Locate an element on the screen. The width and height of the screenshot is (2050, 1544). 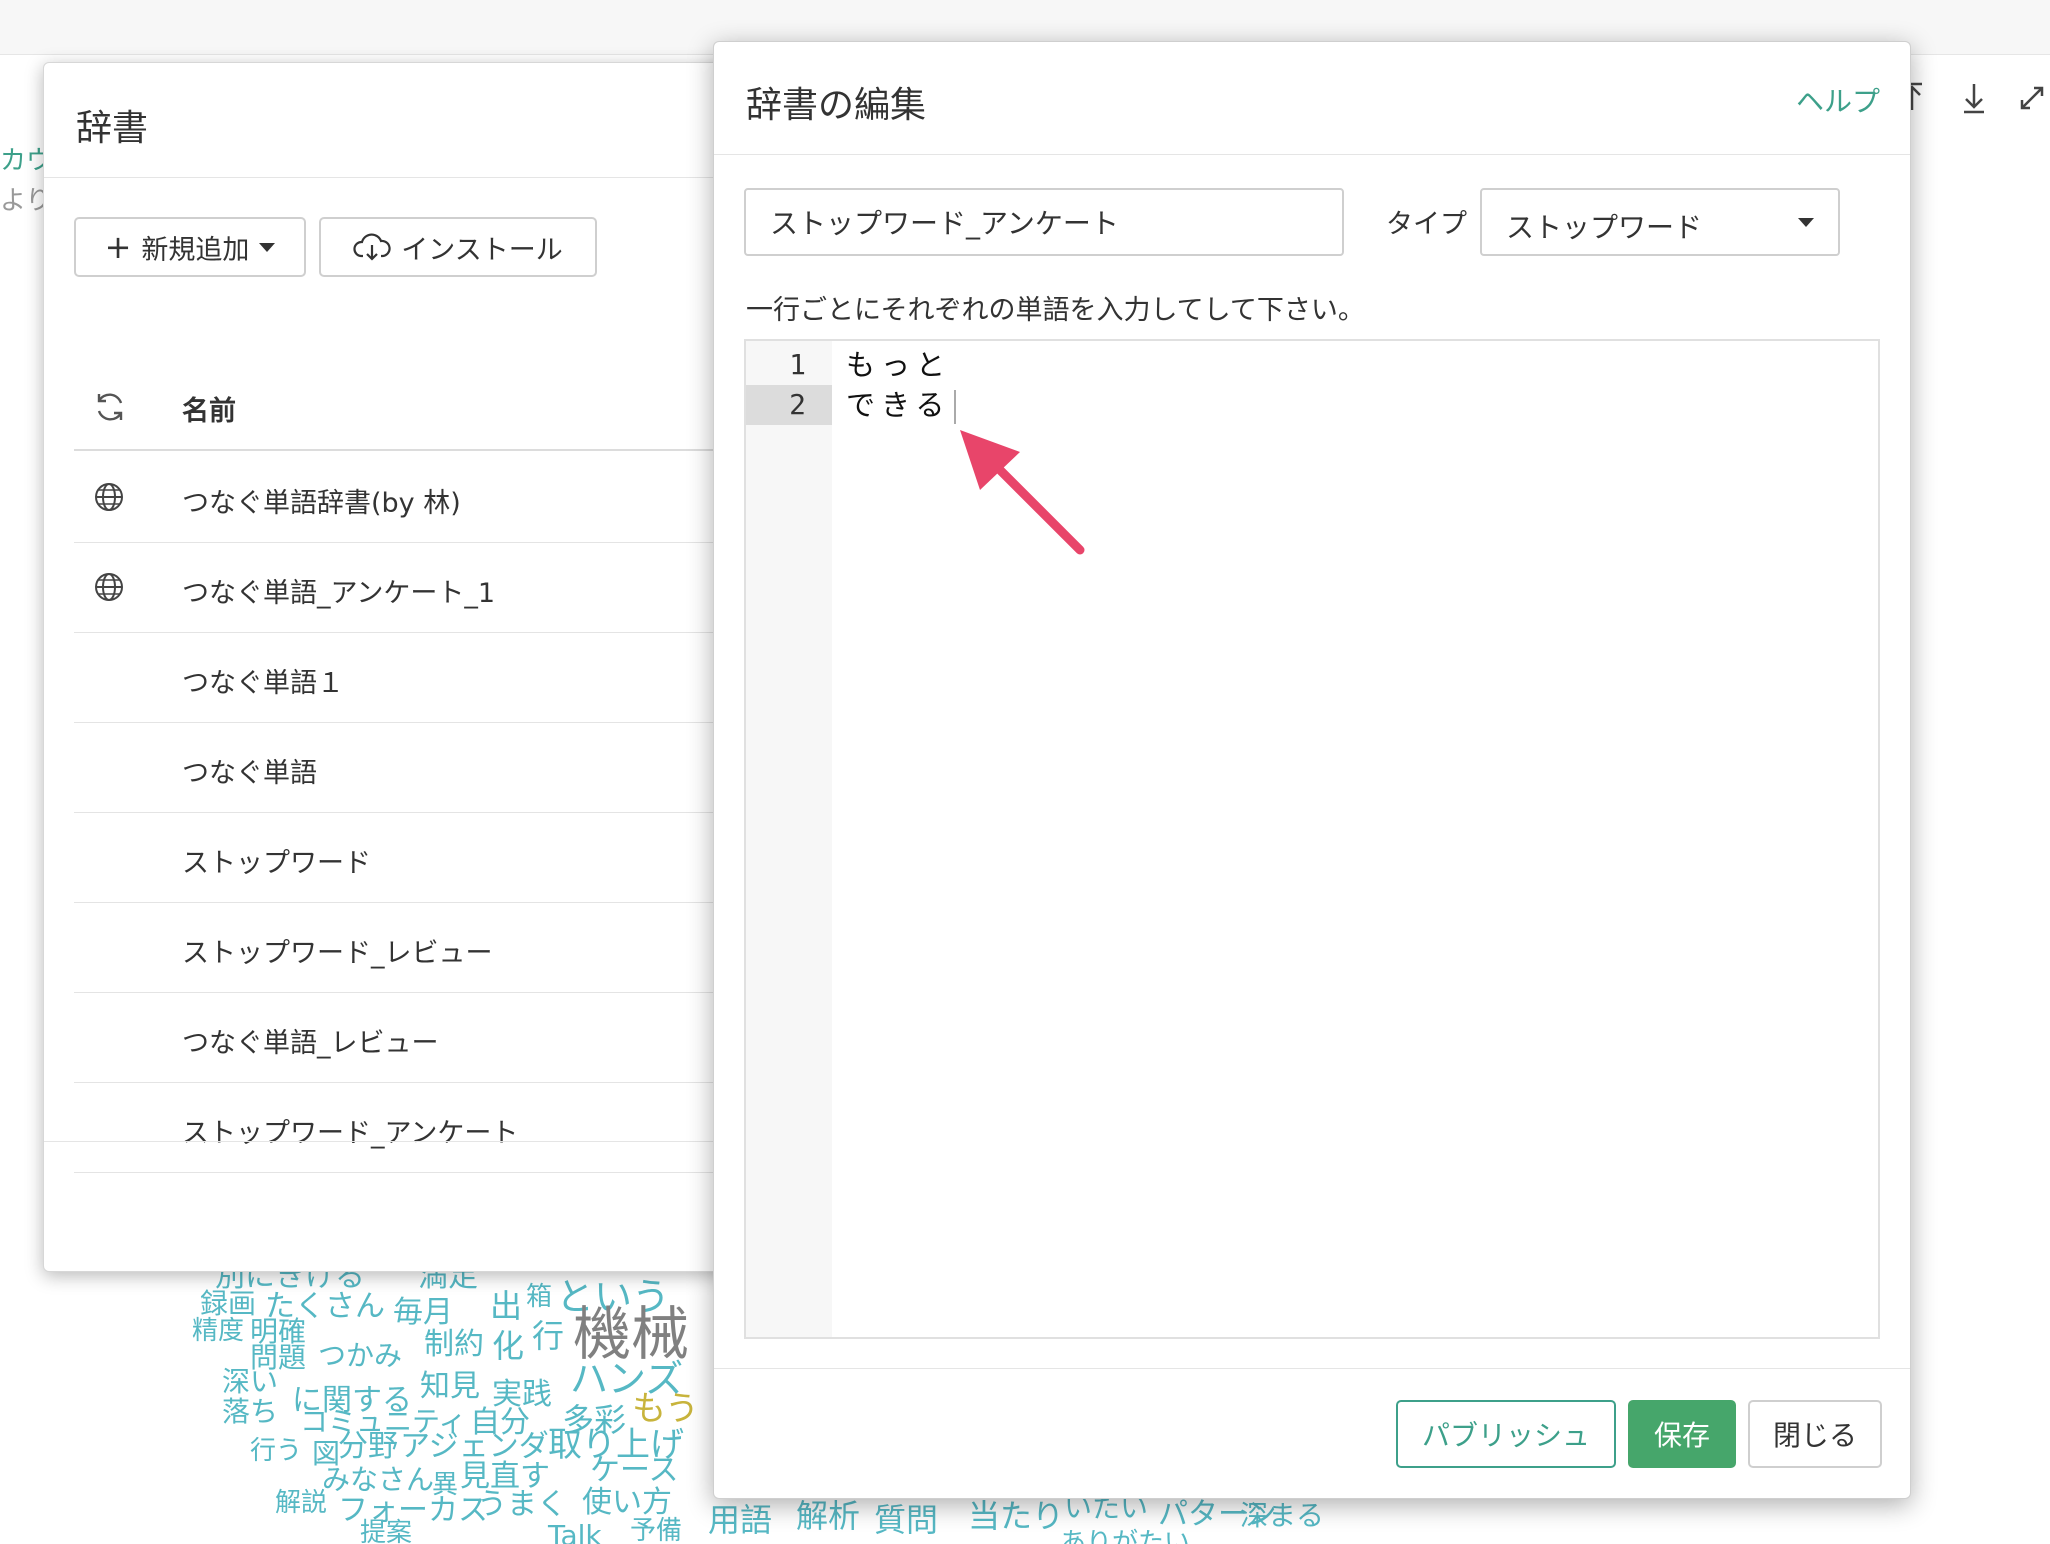
line-number-gutter is located at coordinates (789, 839).